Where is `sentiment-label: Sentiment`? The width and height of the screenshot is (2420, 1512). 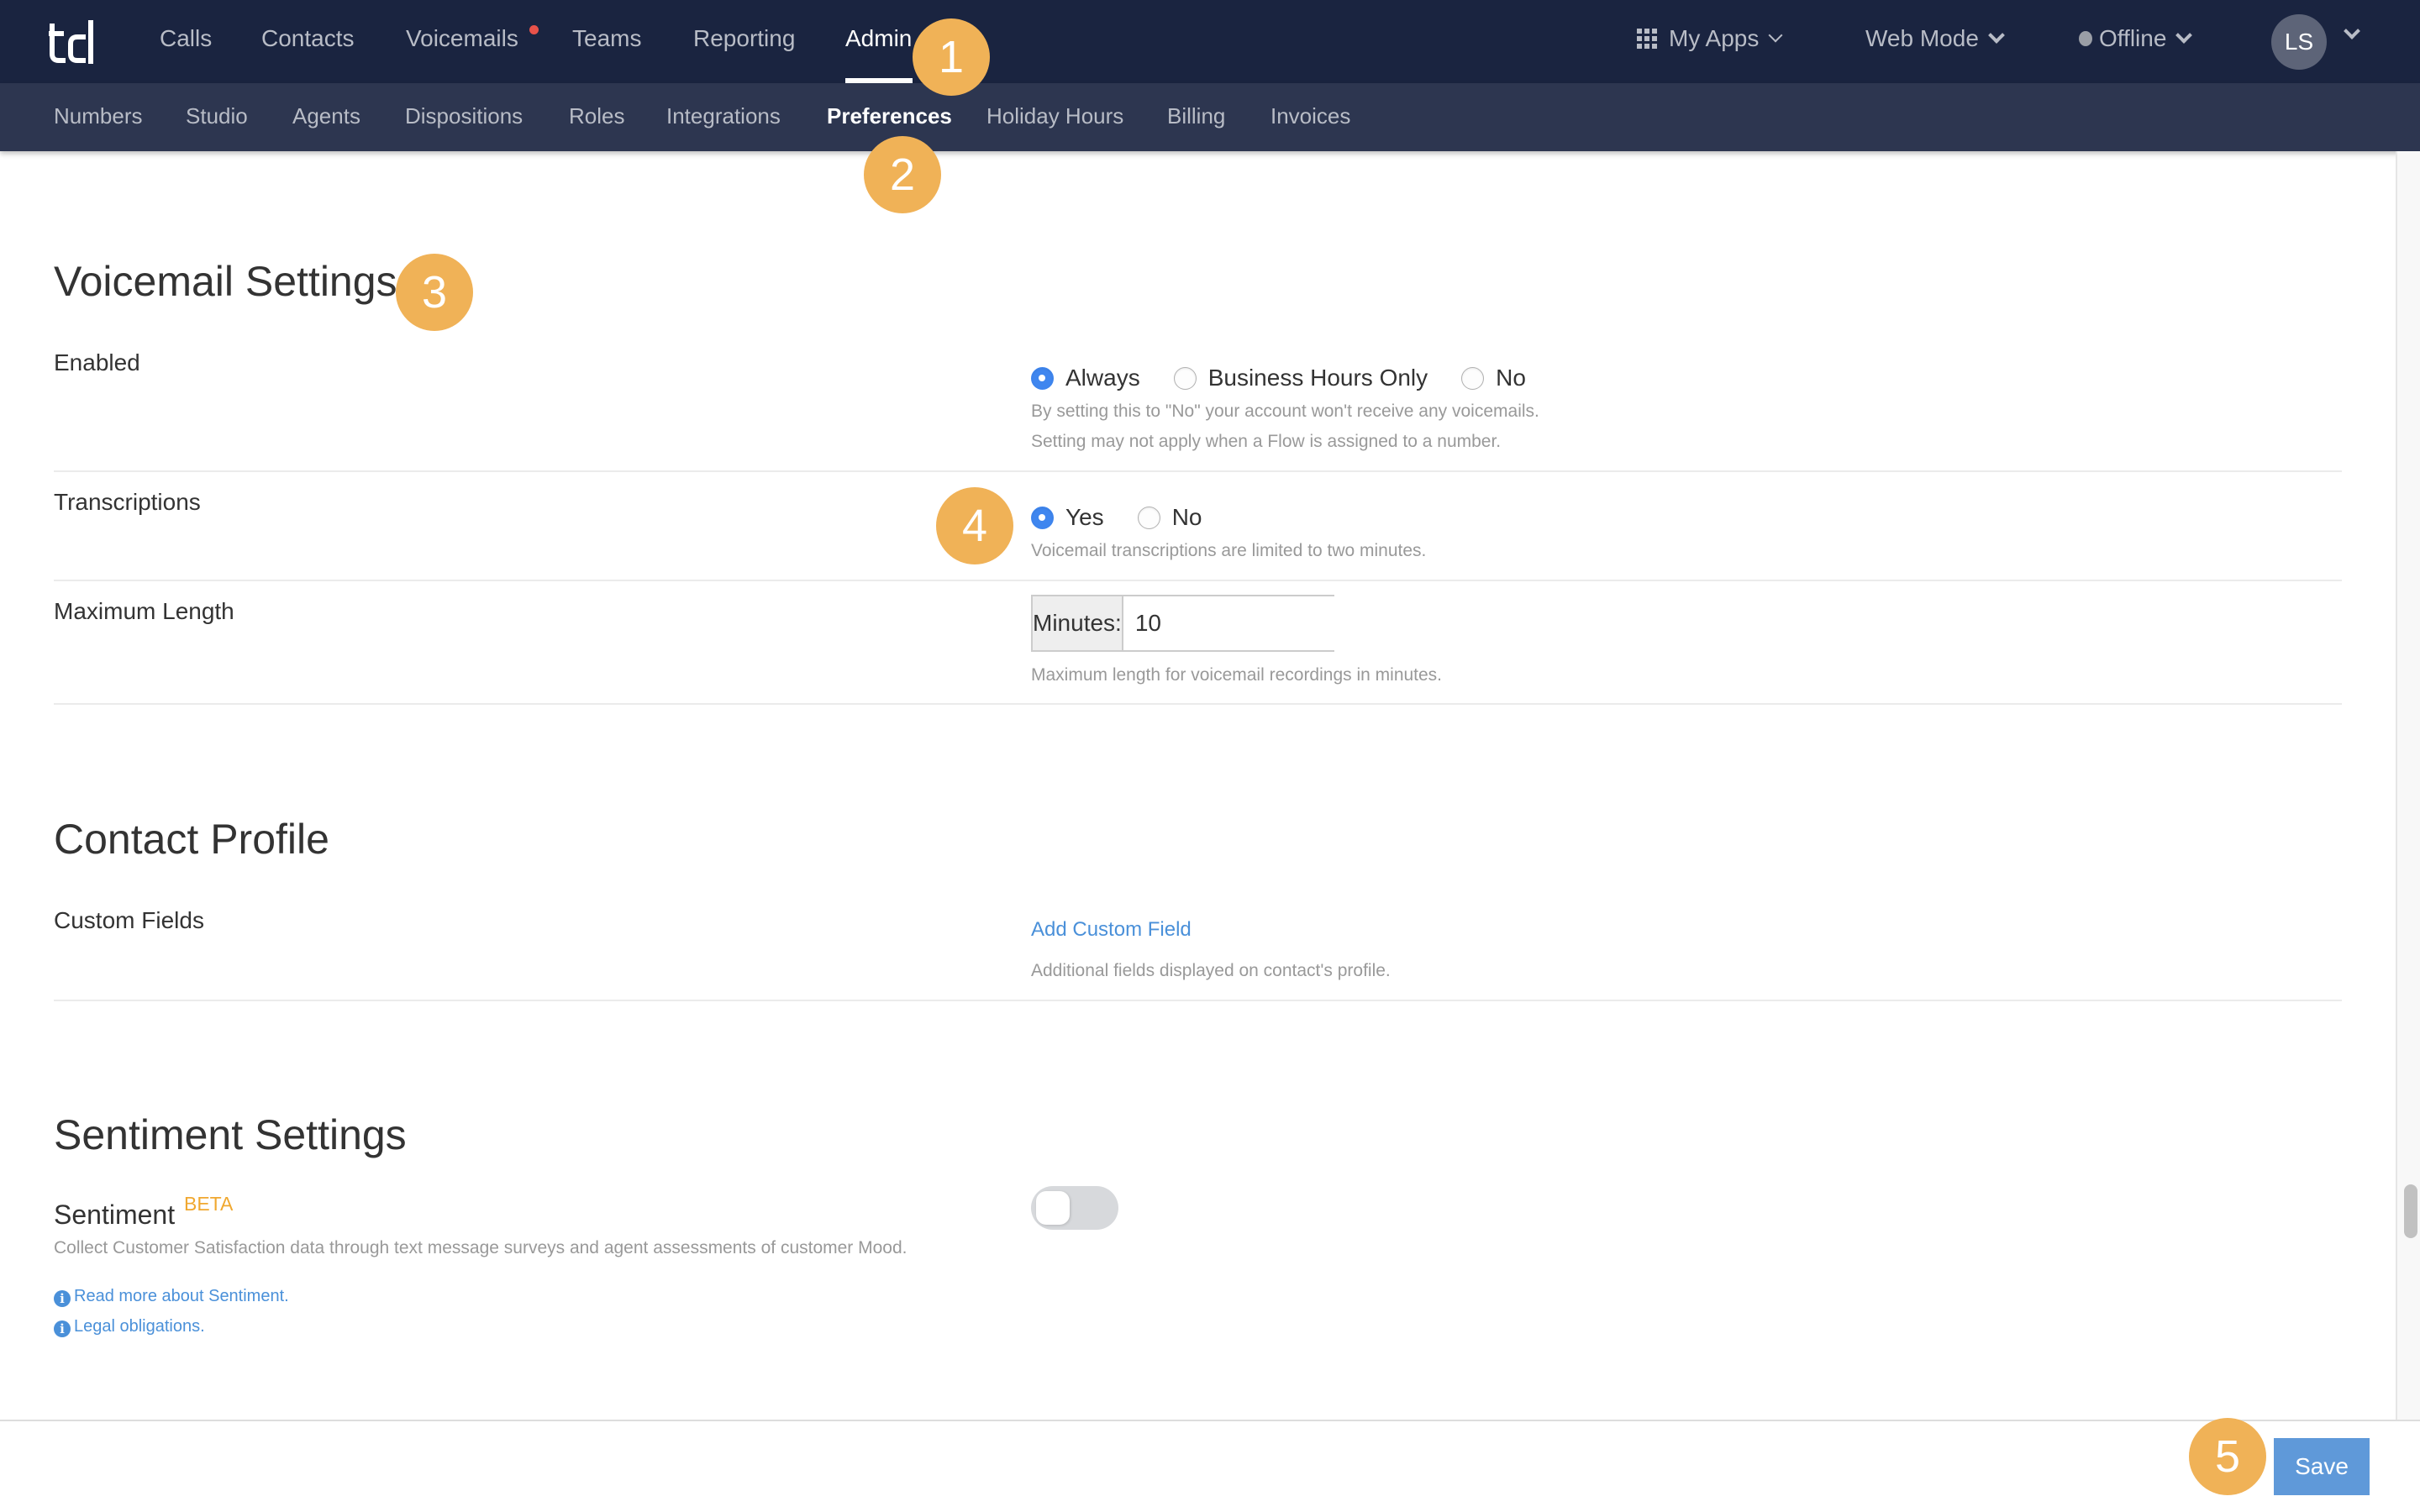 sentiment-label: Sentiment is located at coordinates (115, 1215).